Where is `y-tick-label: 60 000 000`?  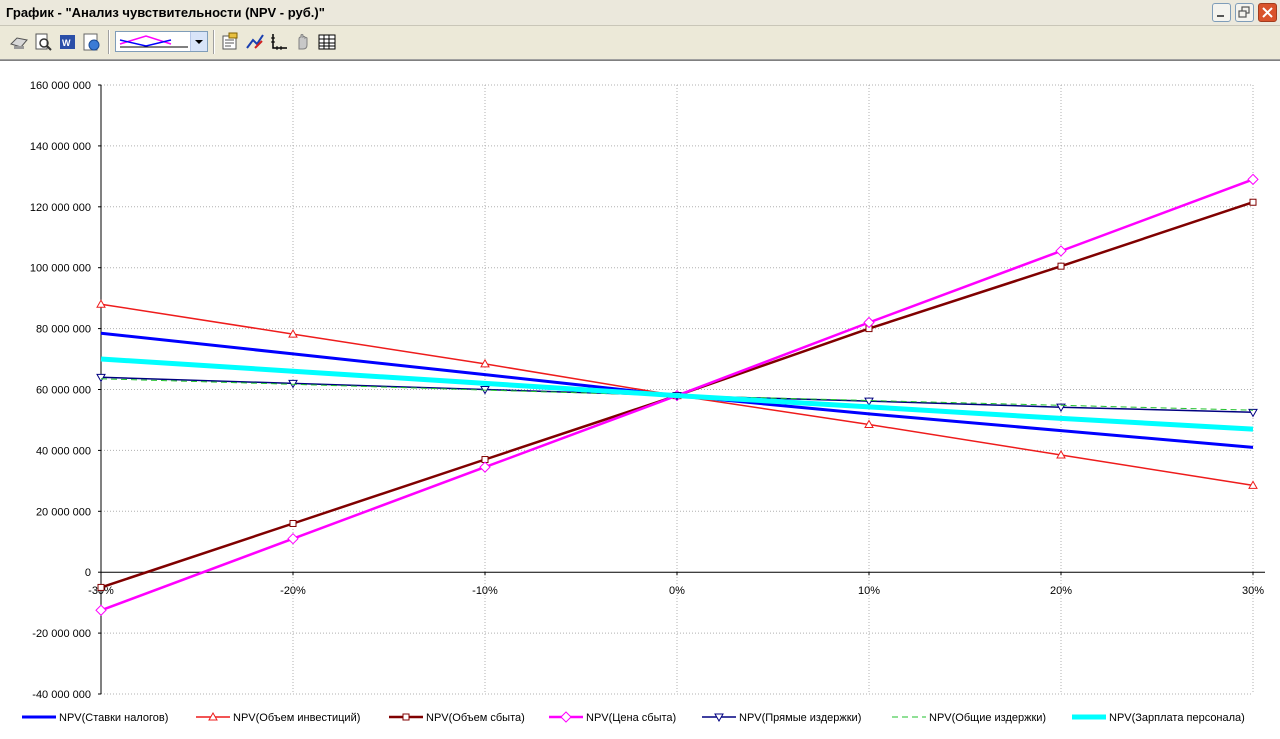
y-tick-label: 60 000 000 is located at coordinates (63, 391).